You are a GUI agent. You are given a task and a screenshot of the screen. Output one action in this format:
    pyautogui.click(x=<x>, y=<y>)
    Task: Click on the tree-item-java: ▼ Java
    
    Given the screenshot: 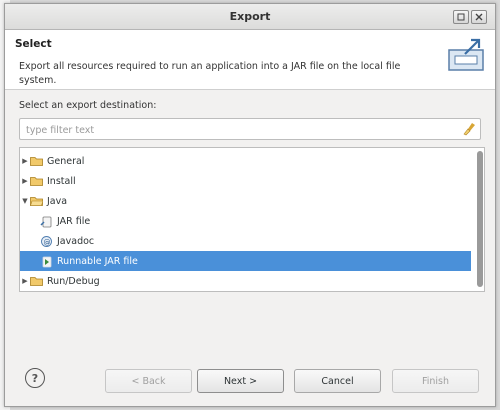 What is the action you would take?
    pyautogui.click(x=245, y=201)
    